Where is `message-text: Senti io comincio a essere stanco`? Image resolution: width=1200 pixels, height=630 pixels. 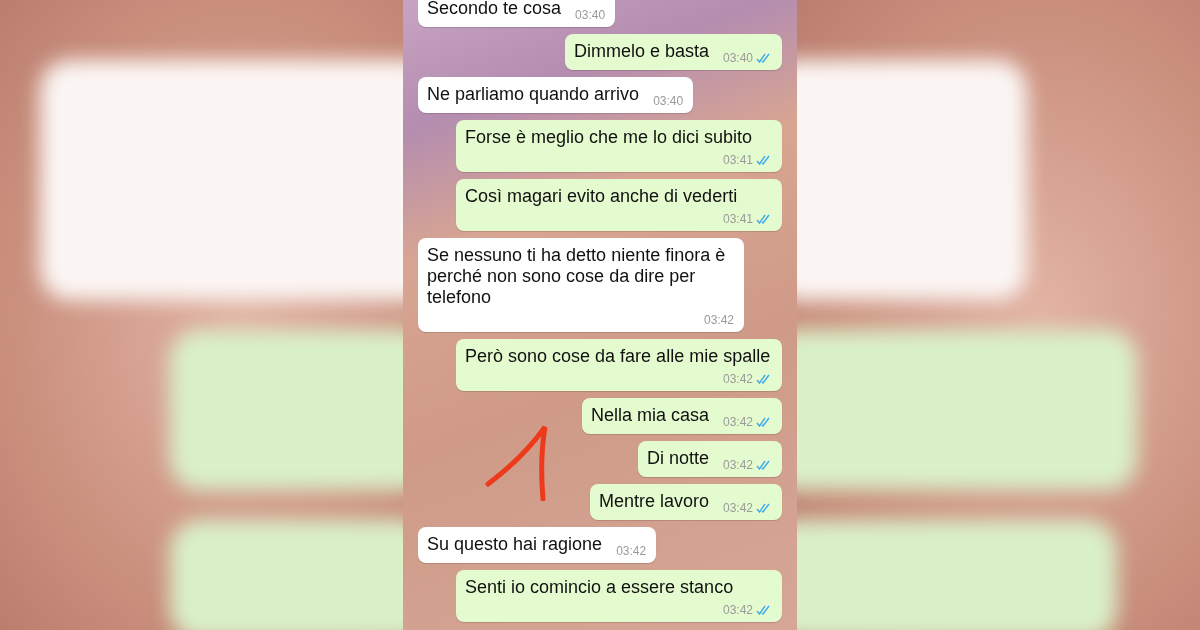 message-text: Senti io comincio a essere stanco is located at coordinates (599, 588).